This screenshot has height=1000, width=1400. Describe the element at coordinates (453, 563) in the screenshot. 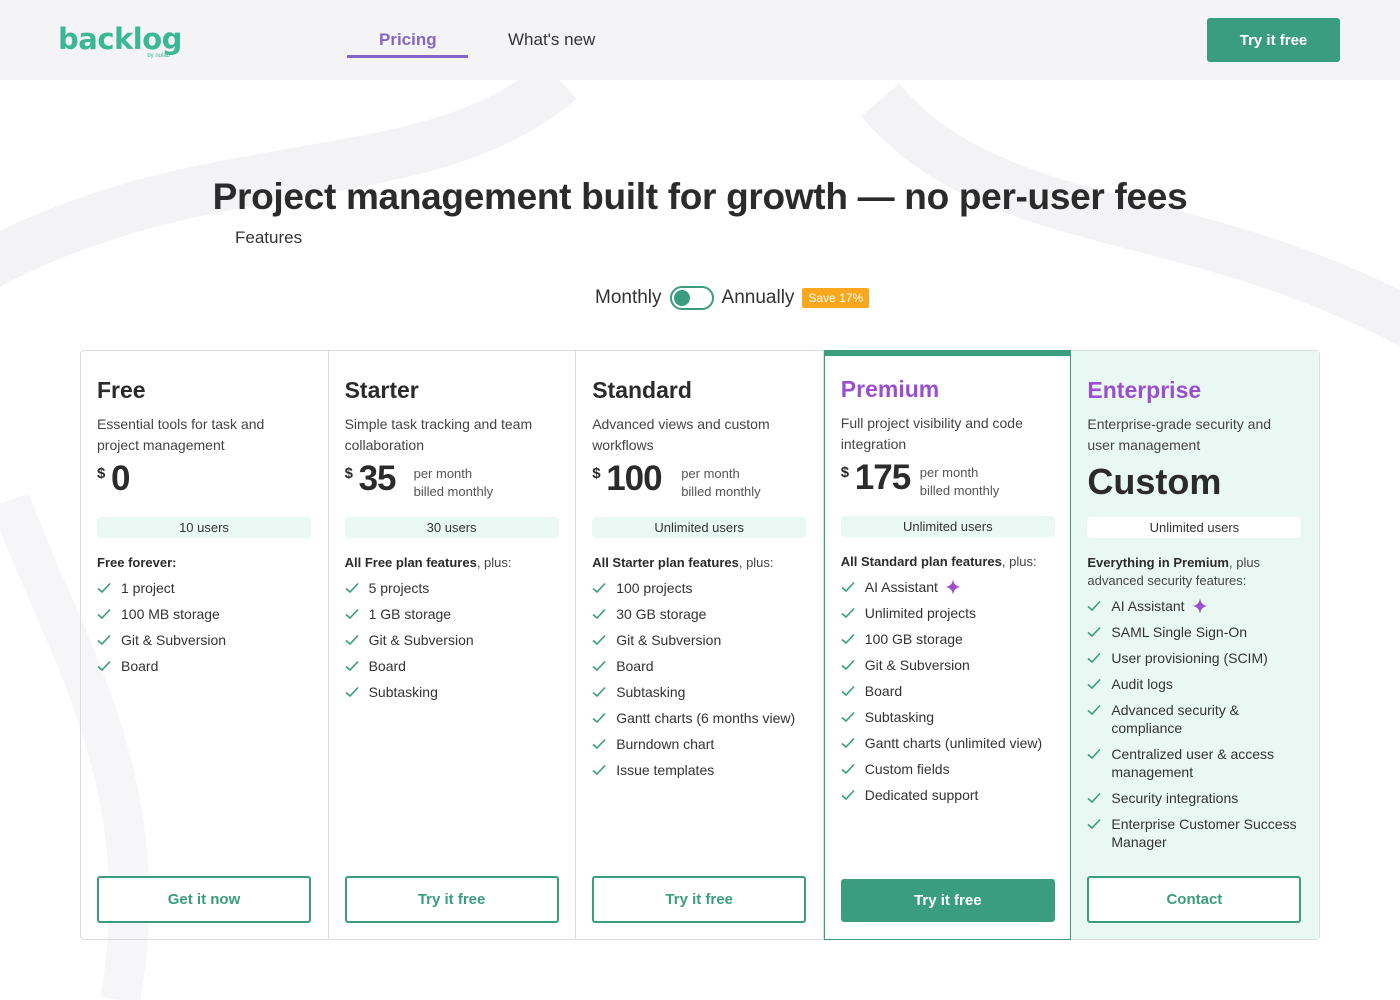

I see `features-heading: All Free plan features, plus:` at that location.